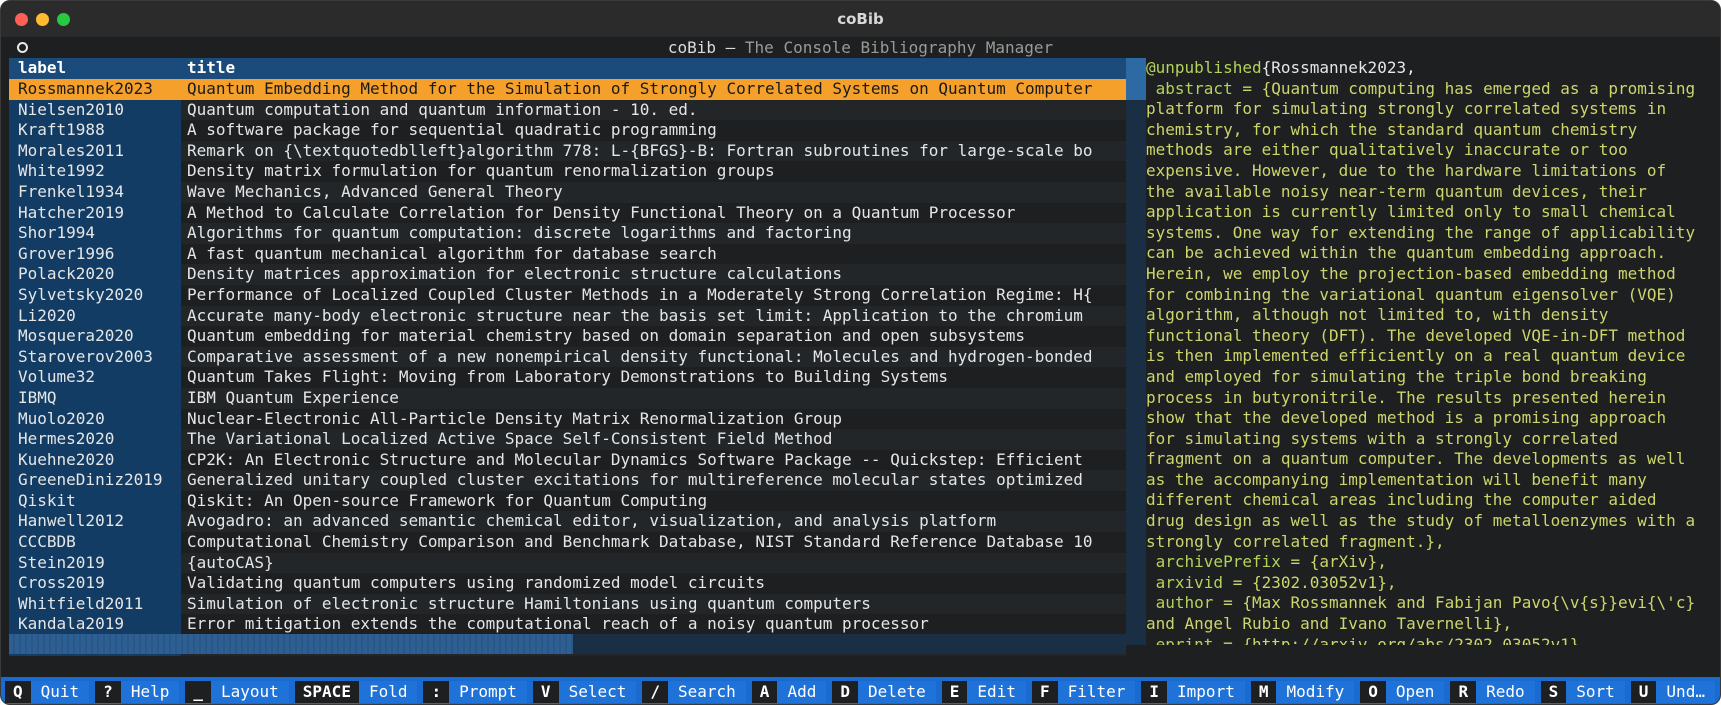 Image resolution: width=1721 pixels, height=705 pixels. I want to click on keybinding-sort: S Sort, so click(1582, 691).